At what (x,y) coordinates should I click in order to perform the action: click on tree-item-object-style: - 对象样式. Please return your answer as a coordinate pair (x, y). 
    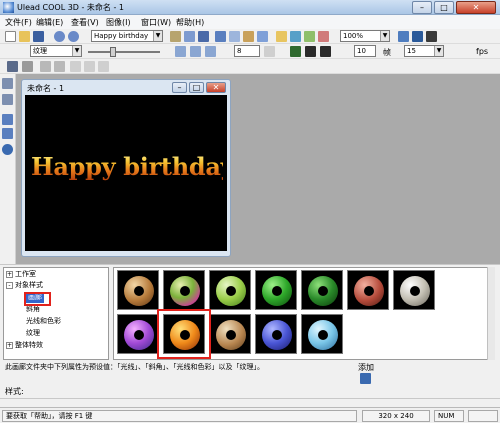
    Looking at the image, I should click on (24, 285).